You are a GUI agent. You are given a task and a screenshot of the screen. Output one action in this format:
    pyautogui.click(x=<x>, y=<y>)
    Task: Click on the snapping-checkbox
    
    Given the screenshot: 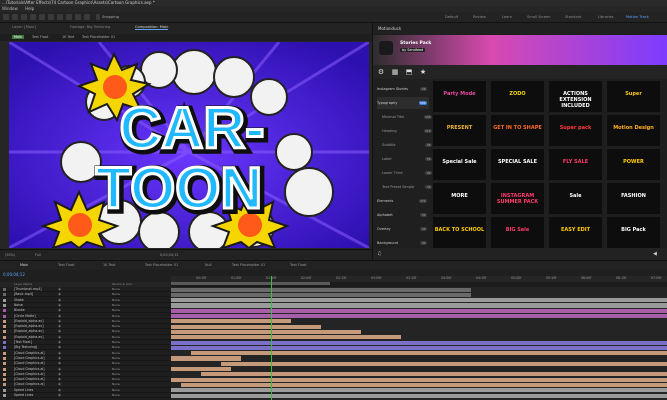 What is the action you would take?
    pyautogui.click(x=98, y=17)
    